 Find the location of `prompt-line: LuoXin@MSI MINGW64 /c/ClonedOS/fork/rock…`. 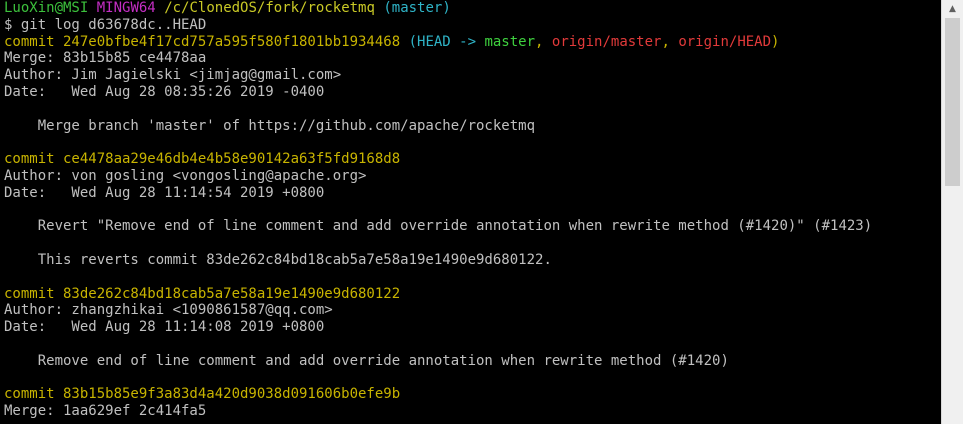

prompt-line: LuoXin@MSI MINGW64 /c/ClonedOS/fork/rock… is located at coordinates (469, 8).